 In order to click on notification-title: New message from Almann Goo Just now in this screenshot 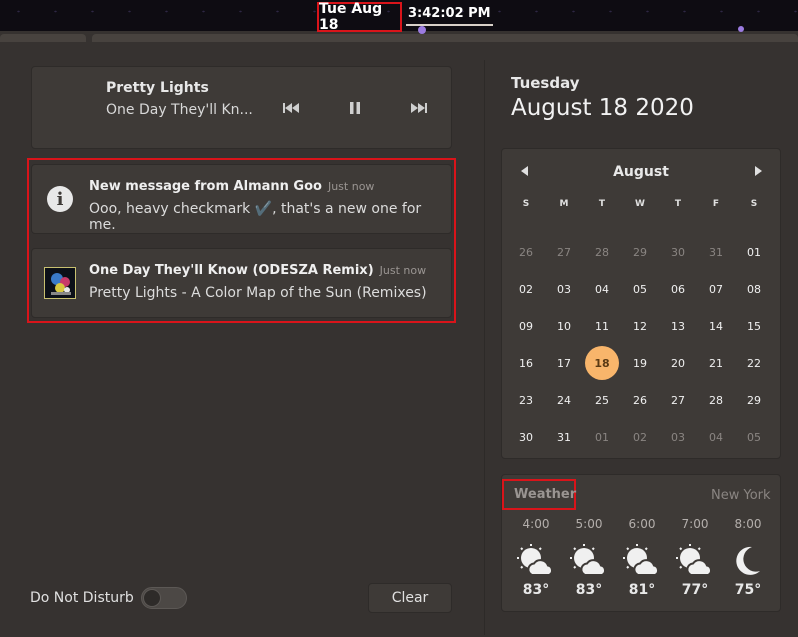, I will do `click(231, 186)`.